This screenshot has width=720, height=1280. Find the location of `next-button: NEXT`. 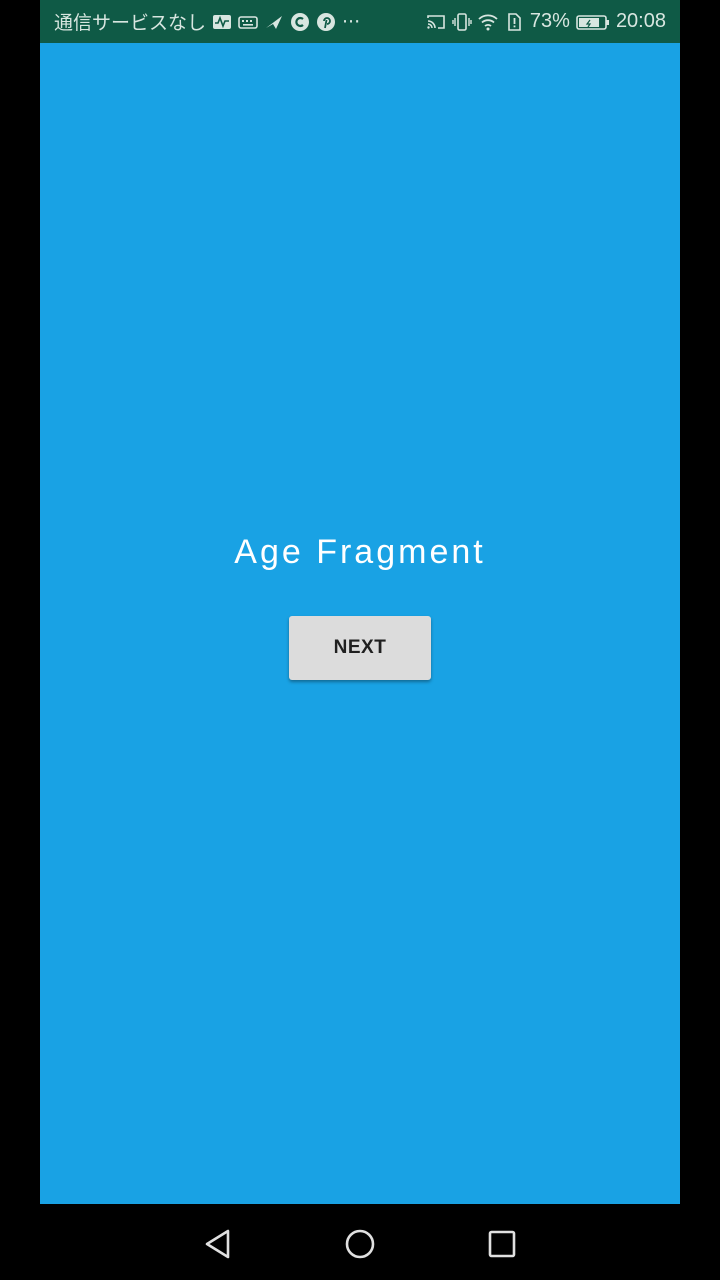

next-button: NEXT is located at coordinates (360, 648).